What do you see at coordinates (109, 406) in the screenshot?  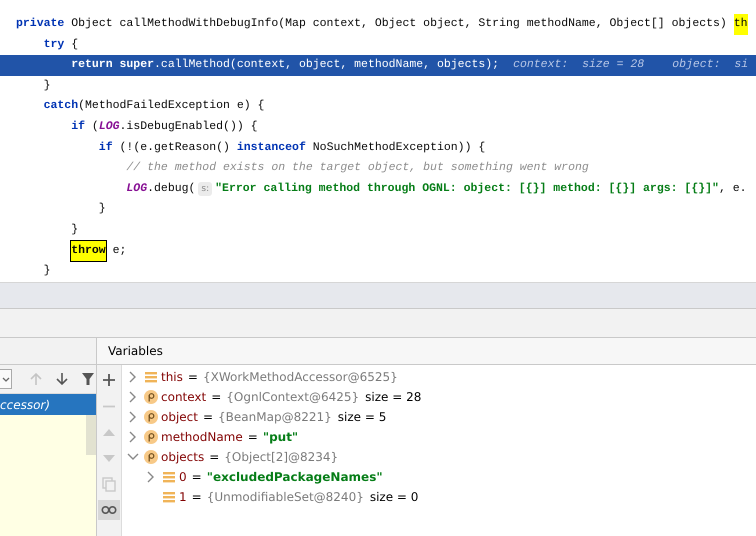 I see `minus-icon` at bounding box center [109, 406].